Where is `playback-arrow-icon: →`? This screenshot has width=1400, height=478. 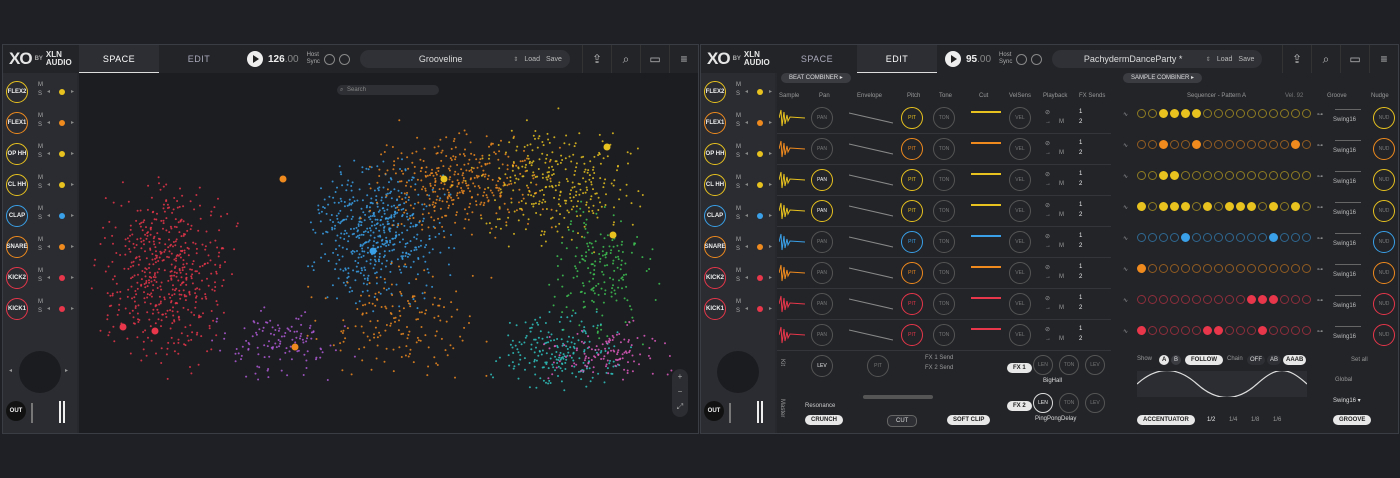
playback-arrow-icon: → is located at coordinates (1048, 122).